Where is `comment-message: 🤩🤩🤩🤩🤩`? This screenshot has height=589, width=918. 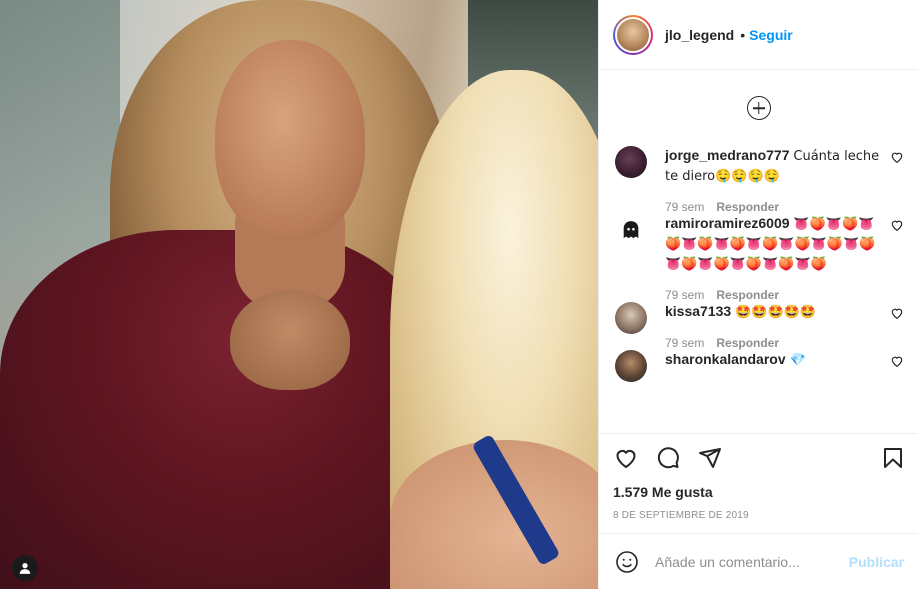
comment-message: 🤩🤩🤩🤩🤩 is located at coordinates (776, 312).